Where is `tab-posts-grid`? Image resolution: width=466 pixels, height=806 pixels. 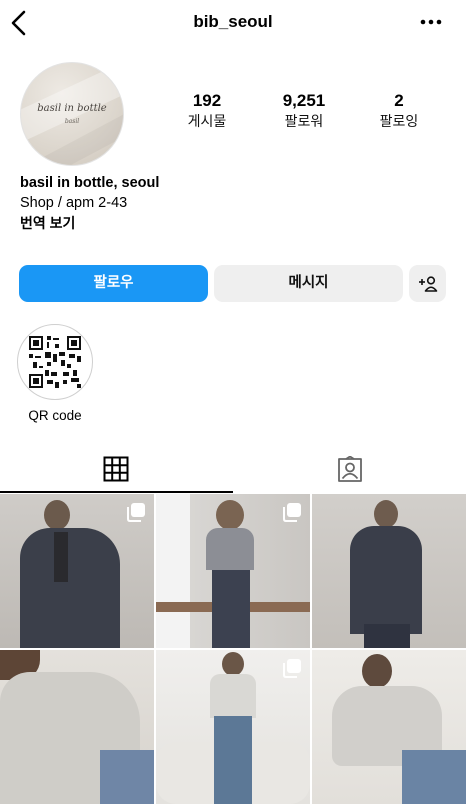
tab-posts-grid is located at coordinates (116, 469).